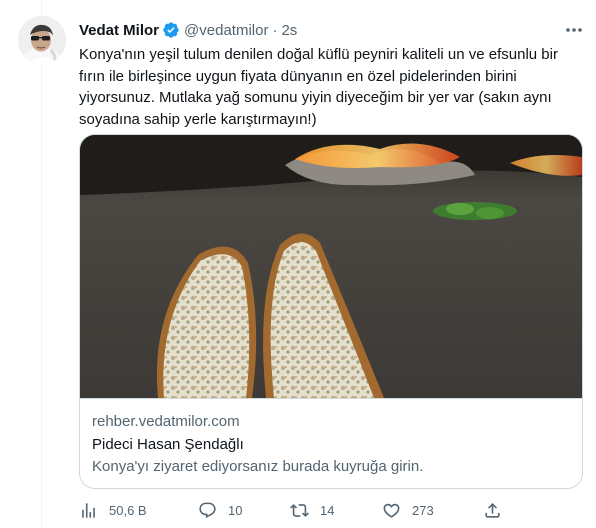  I want to click on share-button, so click(492, 510).